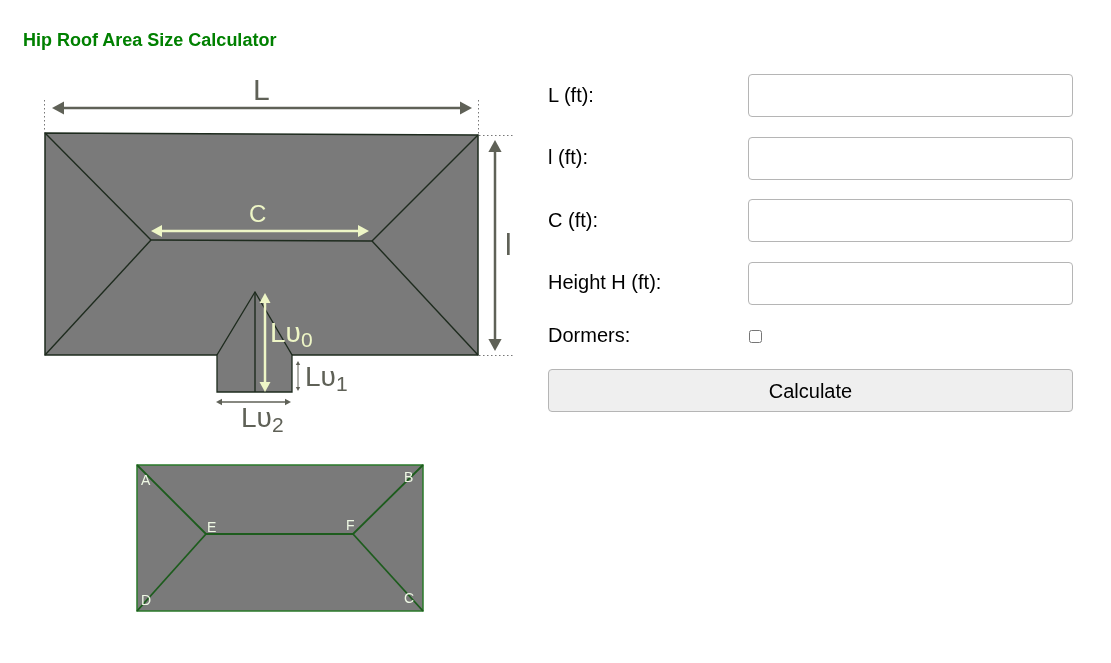 The image size is (1111, 663). Describe the element at coordinates (212, 527) in the screenshot. I see `point-label: E` at that location.